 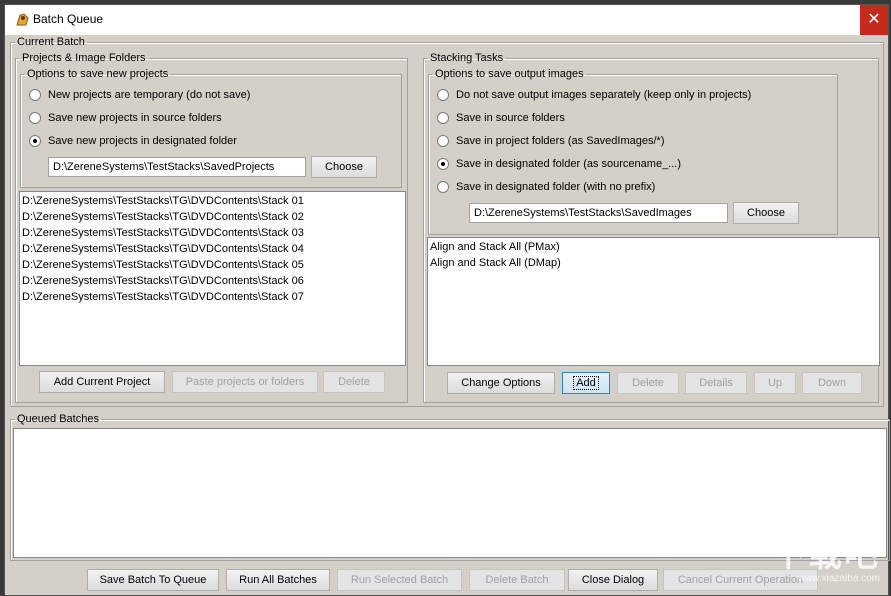 What do you see at coordinates (354, 382) in the screenshot?
I see `delete-project-button: Delete` at bounding box center [354, 382].